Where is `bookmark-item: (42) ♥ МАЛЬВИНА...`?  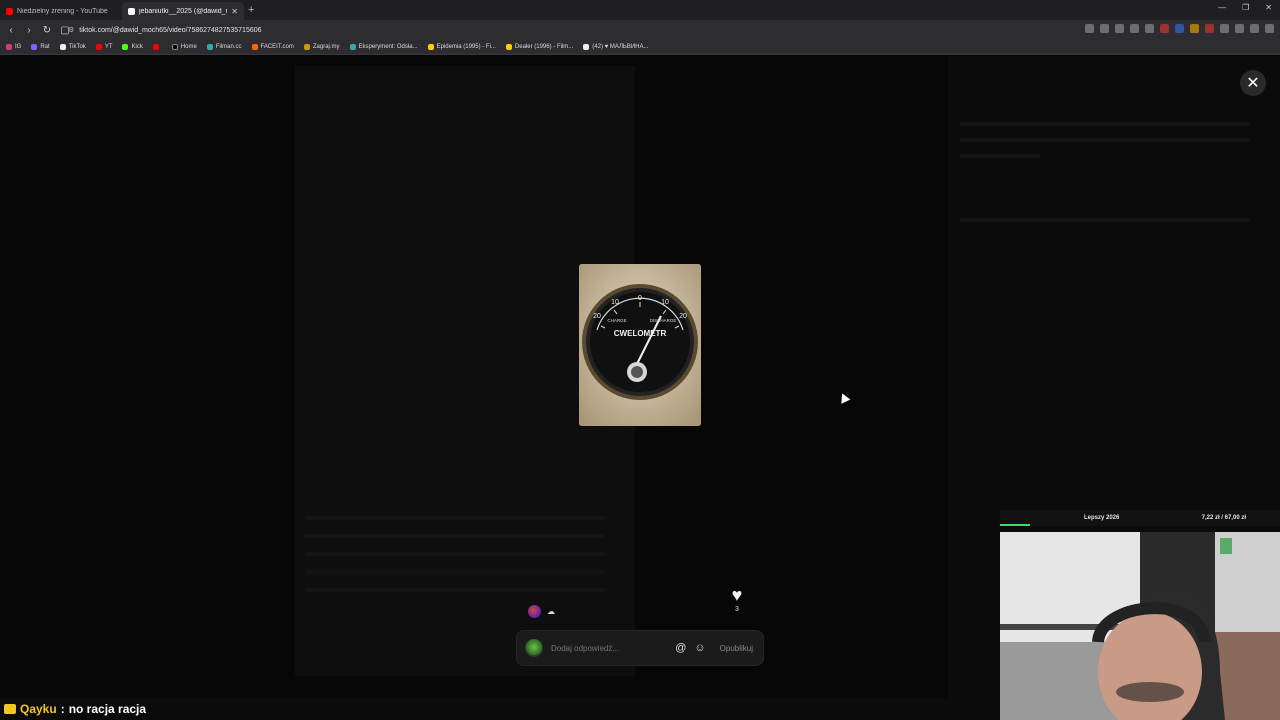
bookmark-item: (42) ♥ МАЛЬВИНА... is located at coordinates (616, 47).